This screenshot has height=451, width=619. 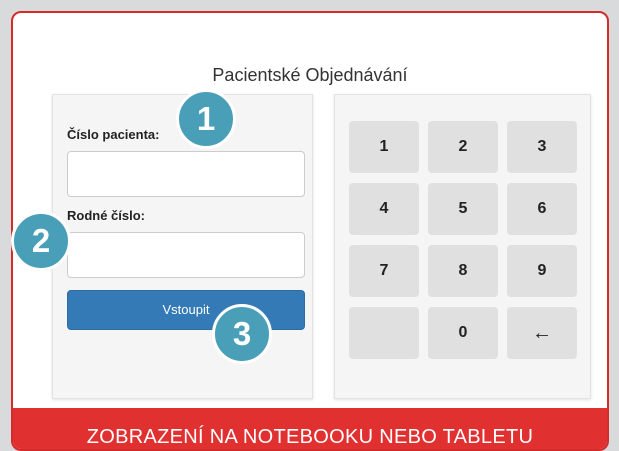 I want to click on callout-badge-3: 3, so click(x=242, y=334).